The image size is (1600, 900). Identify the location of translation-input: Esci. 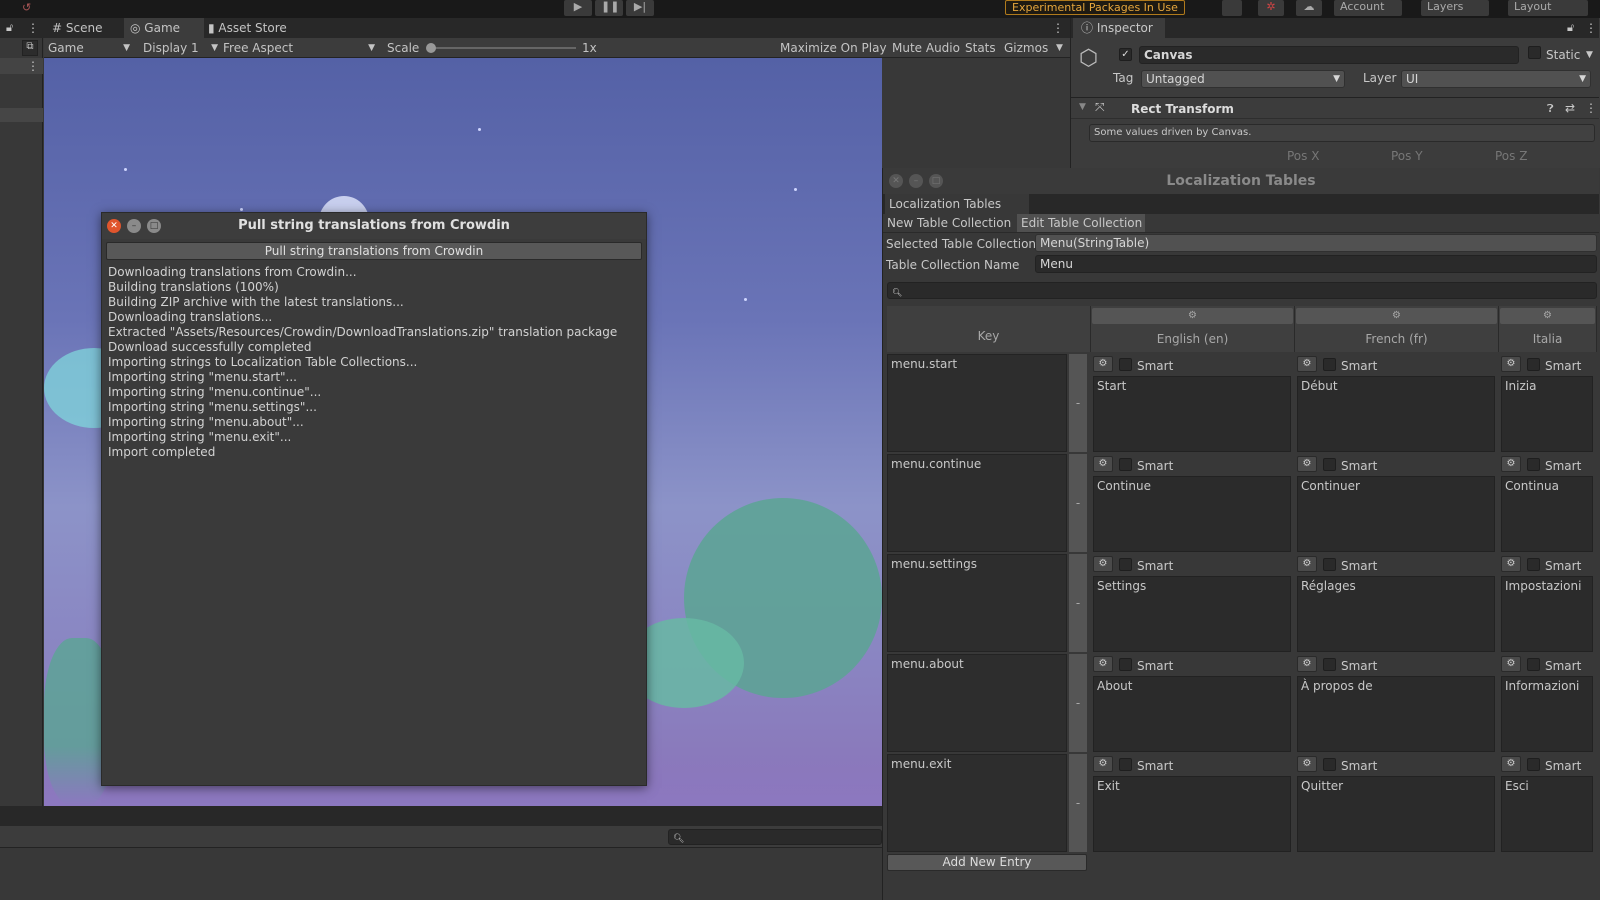
(1547, 814).